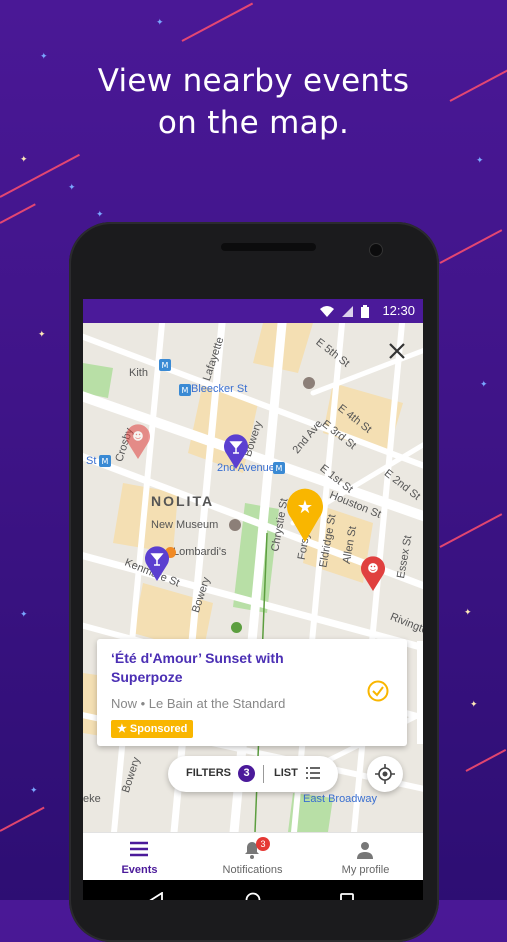 The height and width of the screenshot is (942, 507). What do you see at coordinates (365, 311) in the screenshot?
I see `battery-icon` at bounding box center [365, 311].